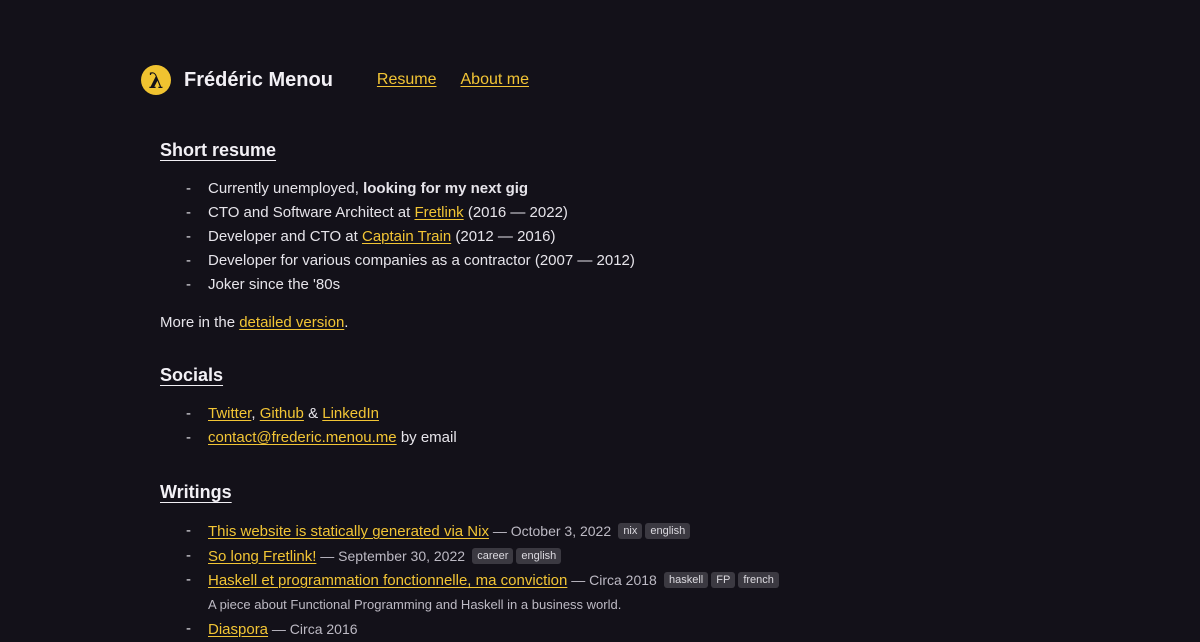 This screenshot has height=642, width=1200. Describe the element at coordinates (426, 437) in the screenshot. I see `email-suffix: by email` at that location.